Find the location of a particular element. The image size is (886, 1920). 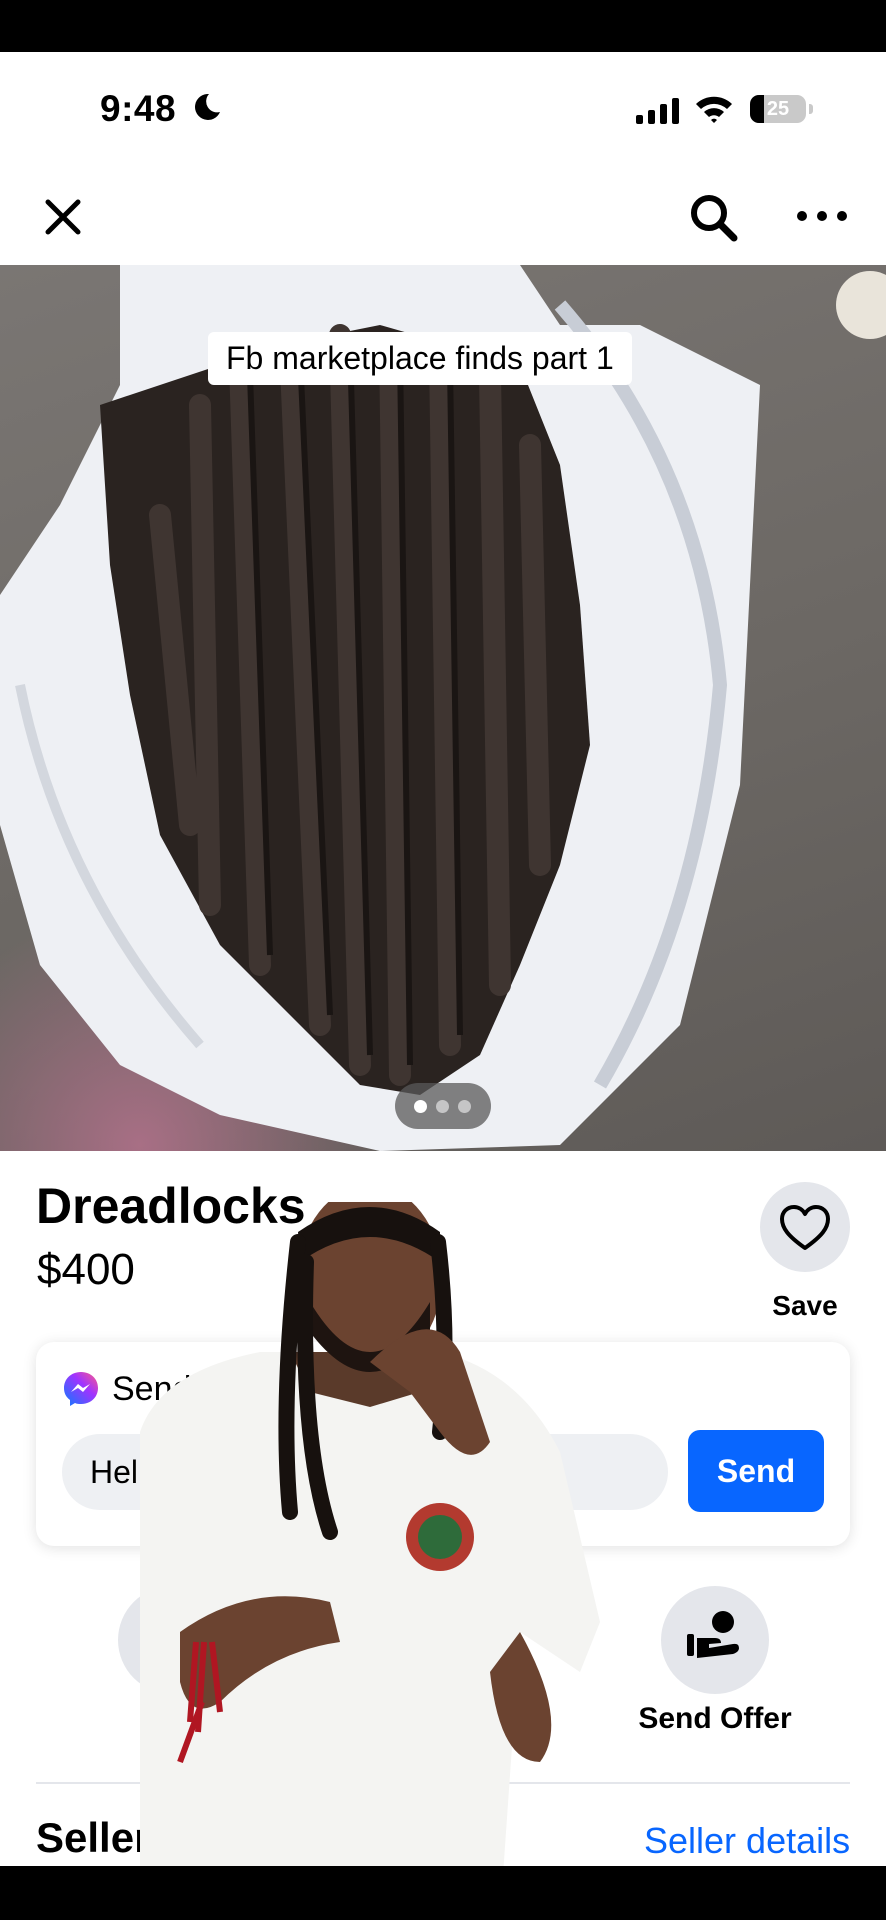

photo-pager is located at coordinates (443, 1106).